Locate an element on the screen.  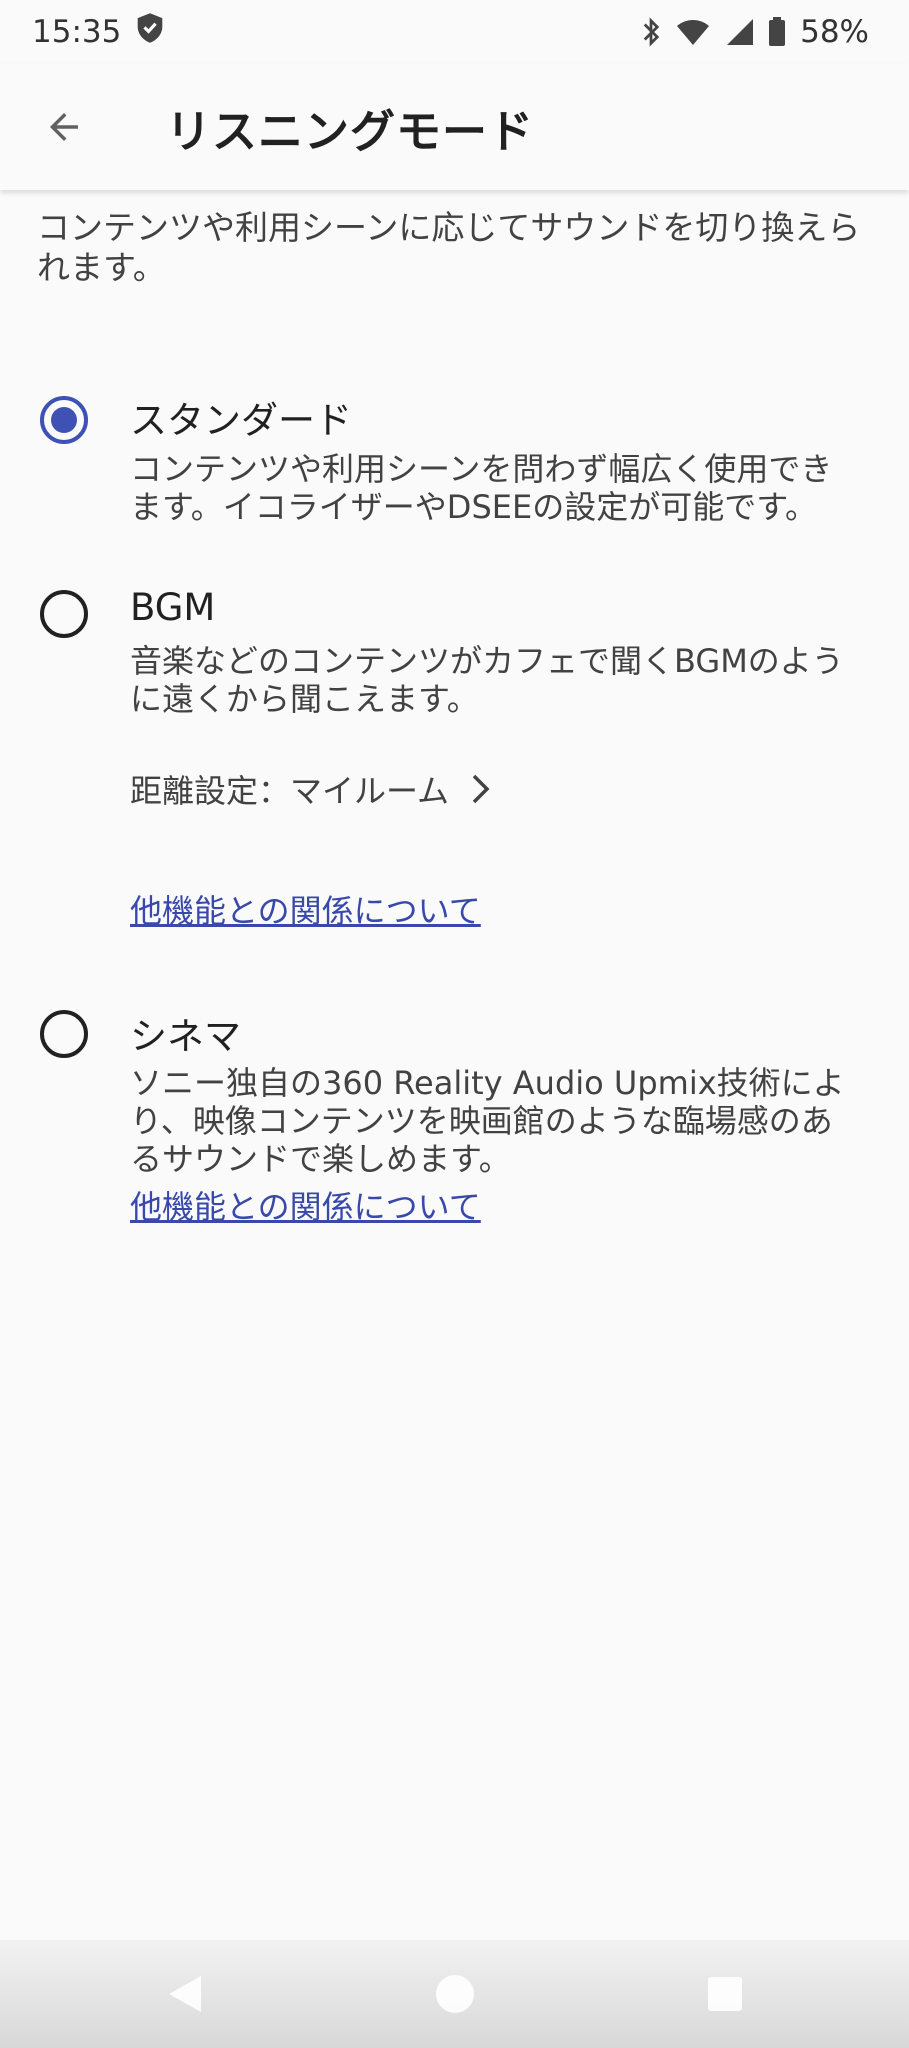
description-line: ます。イコライザーやDSEEの設定が可能です。 is located at coordinates (473, 507).